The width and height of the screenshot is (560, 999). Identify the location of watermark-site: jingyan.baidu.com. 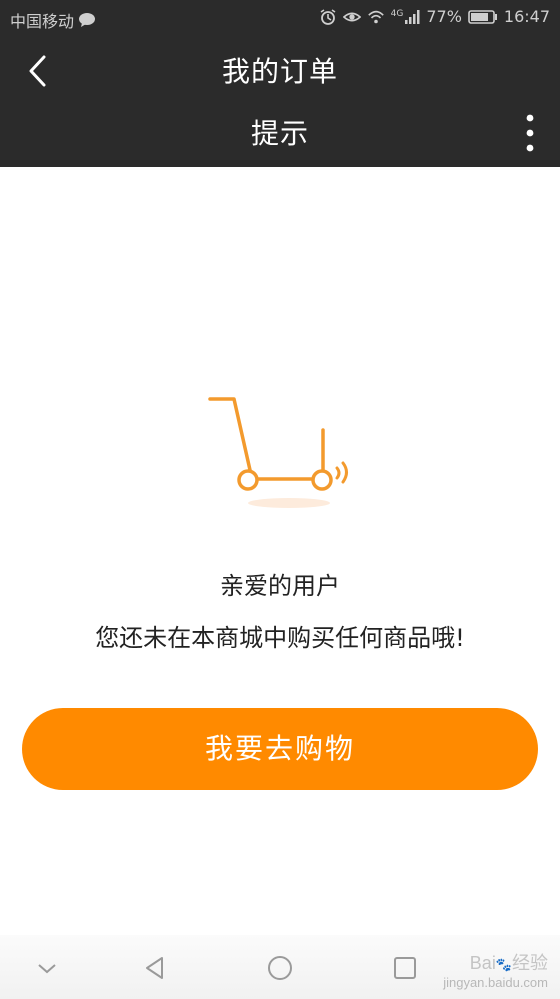
(495, 982).